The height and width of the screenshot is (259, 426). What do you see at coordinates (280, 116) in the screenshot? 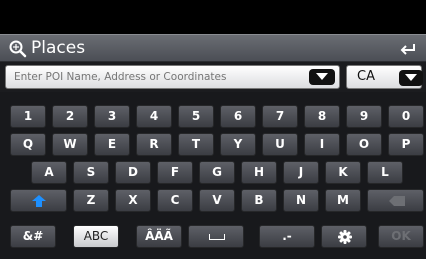
I see `key-7: 7` at bounding box center [280, 116].